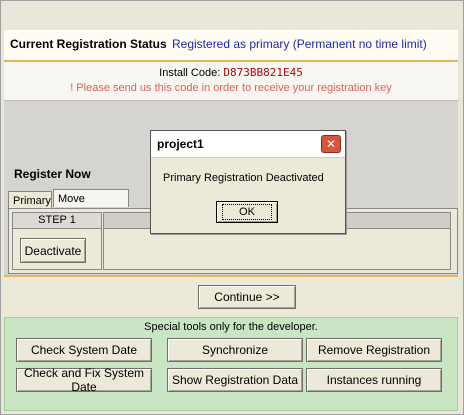  Describe the element at coordinates (84, 350) in the screenshot. I see `check-system-date-button: Check System Date` at that location.